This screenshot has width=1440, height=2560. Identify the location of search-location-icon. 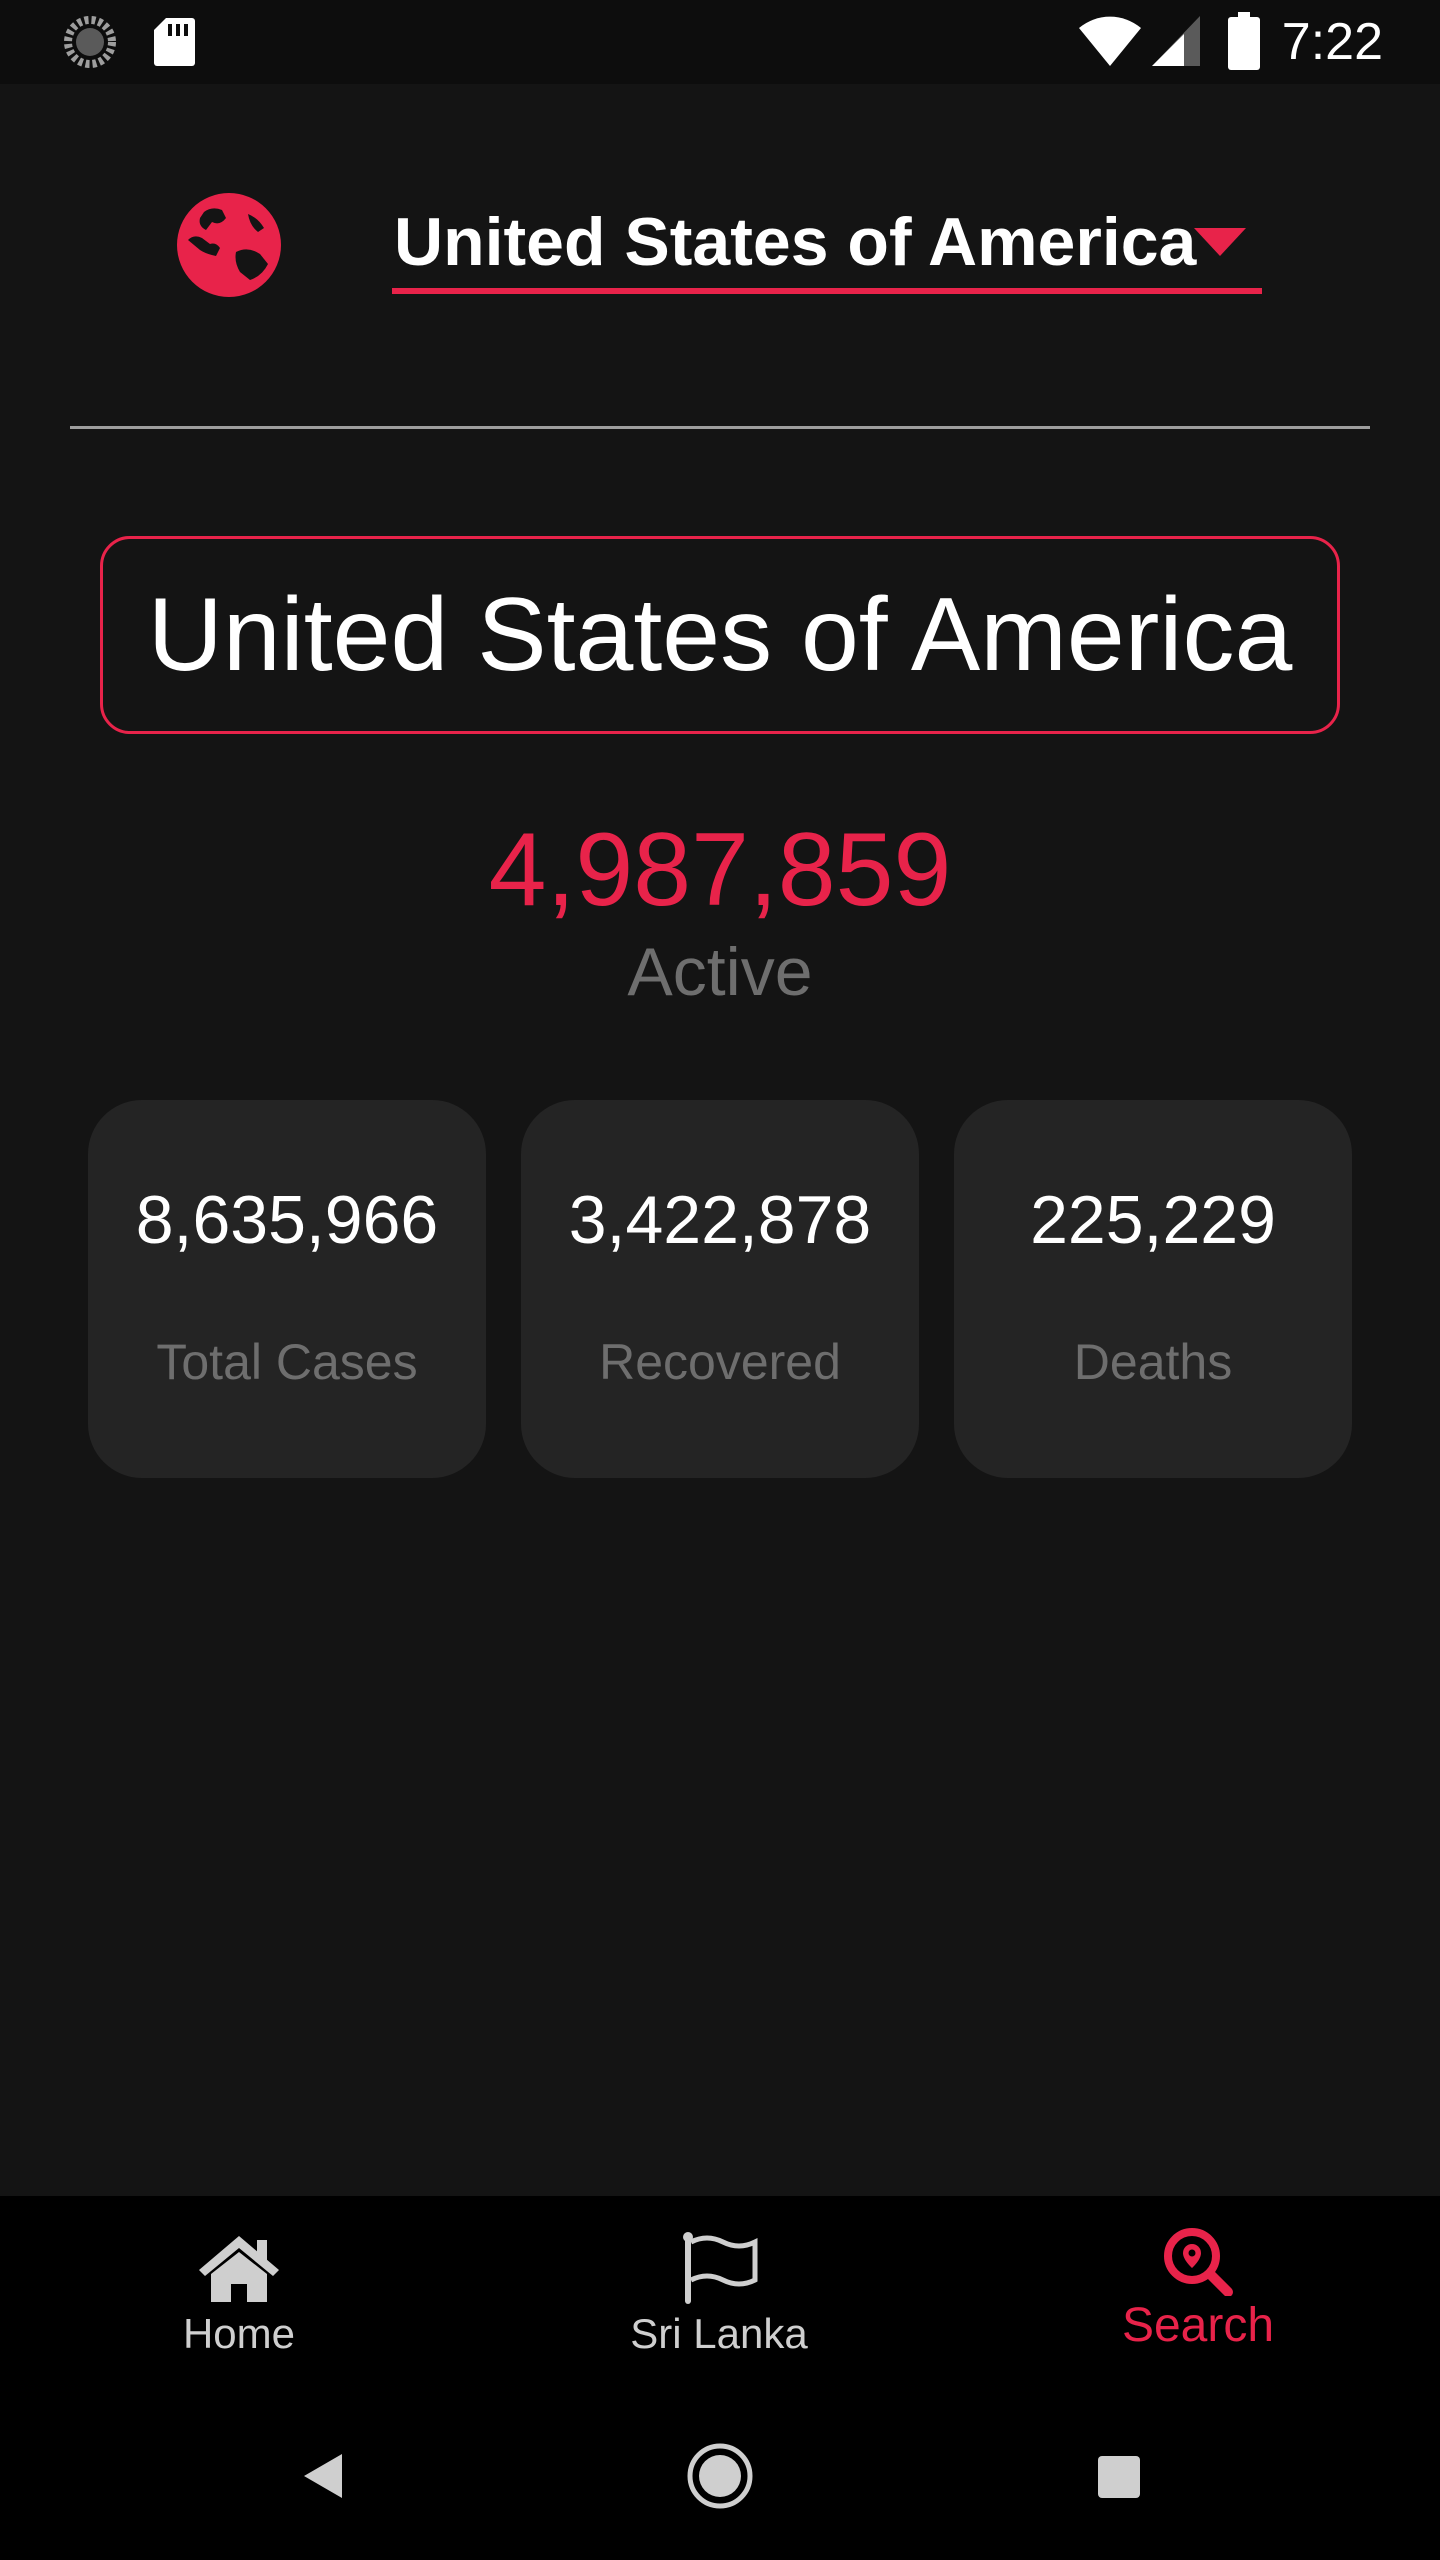
(1198, 2262).